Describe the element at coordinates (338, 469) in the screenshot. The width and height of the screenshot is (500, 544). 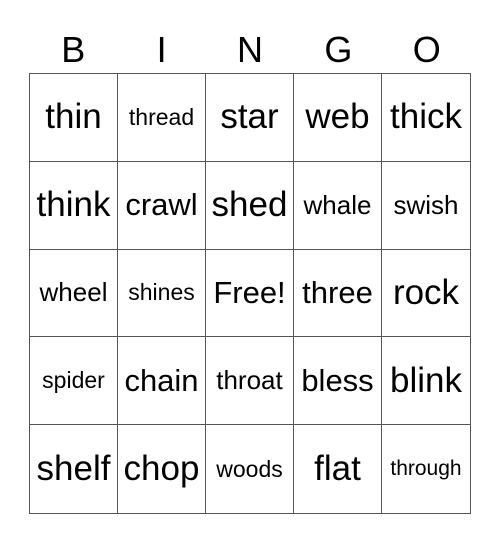
I see `bingo-cell: flat` at that location.